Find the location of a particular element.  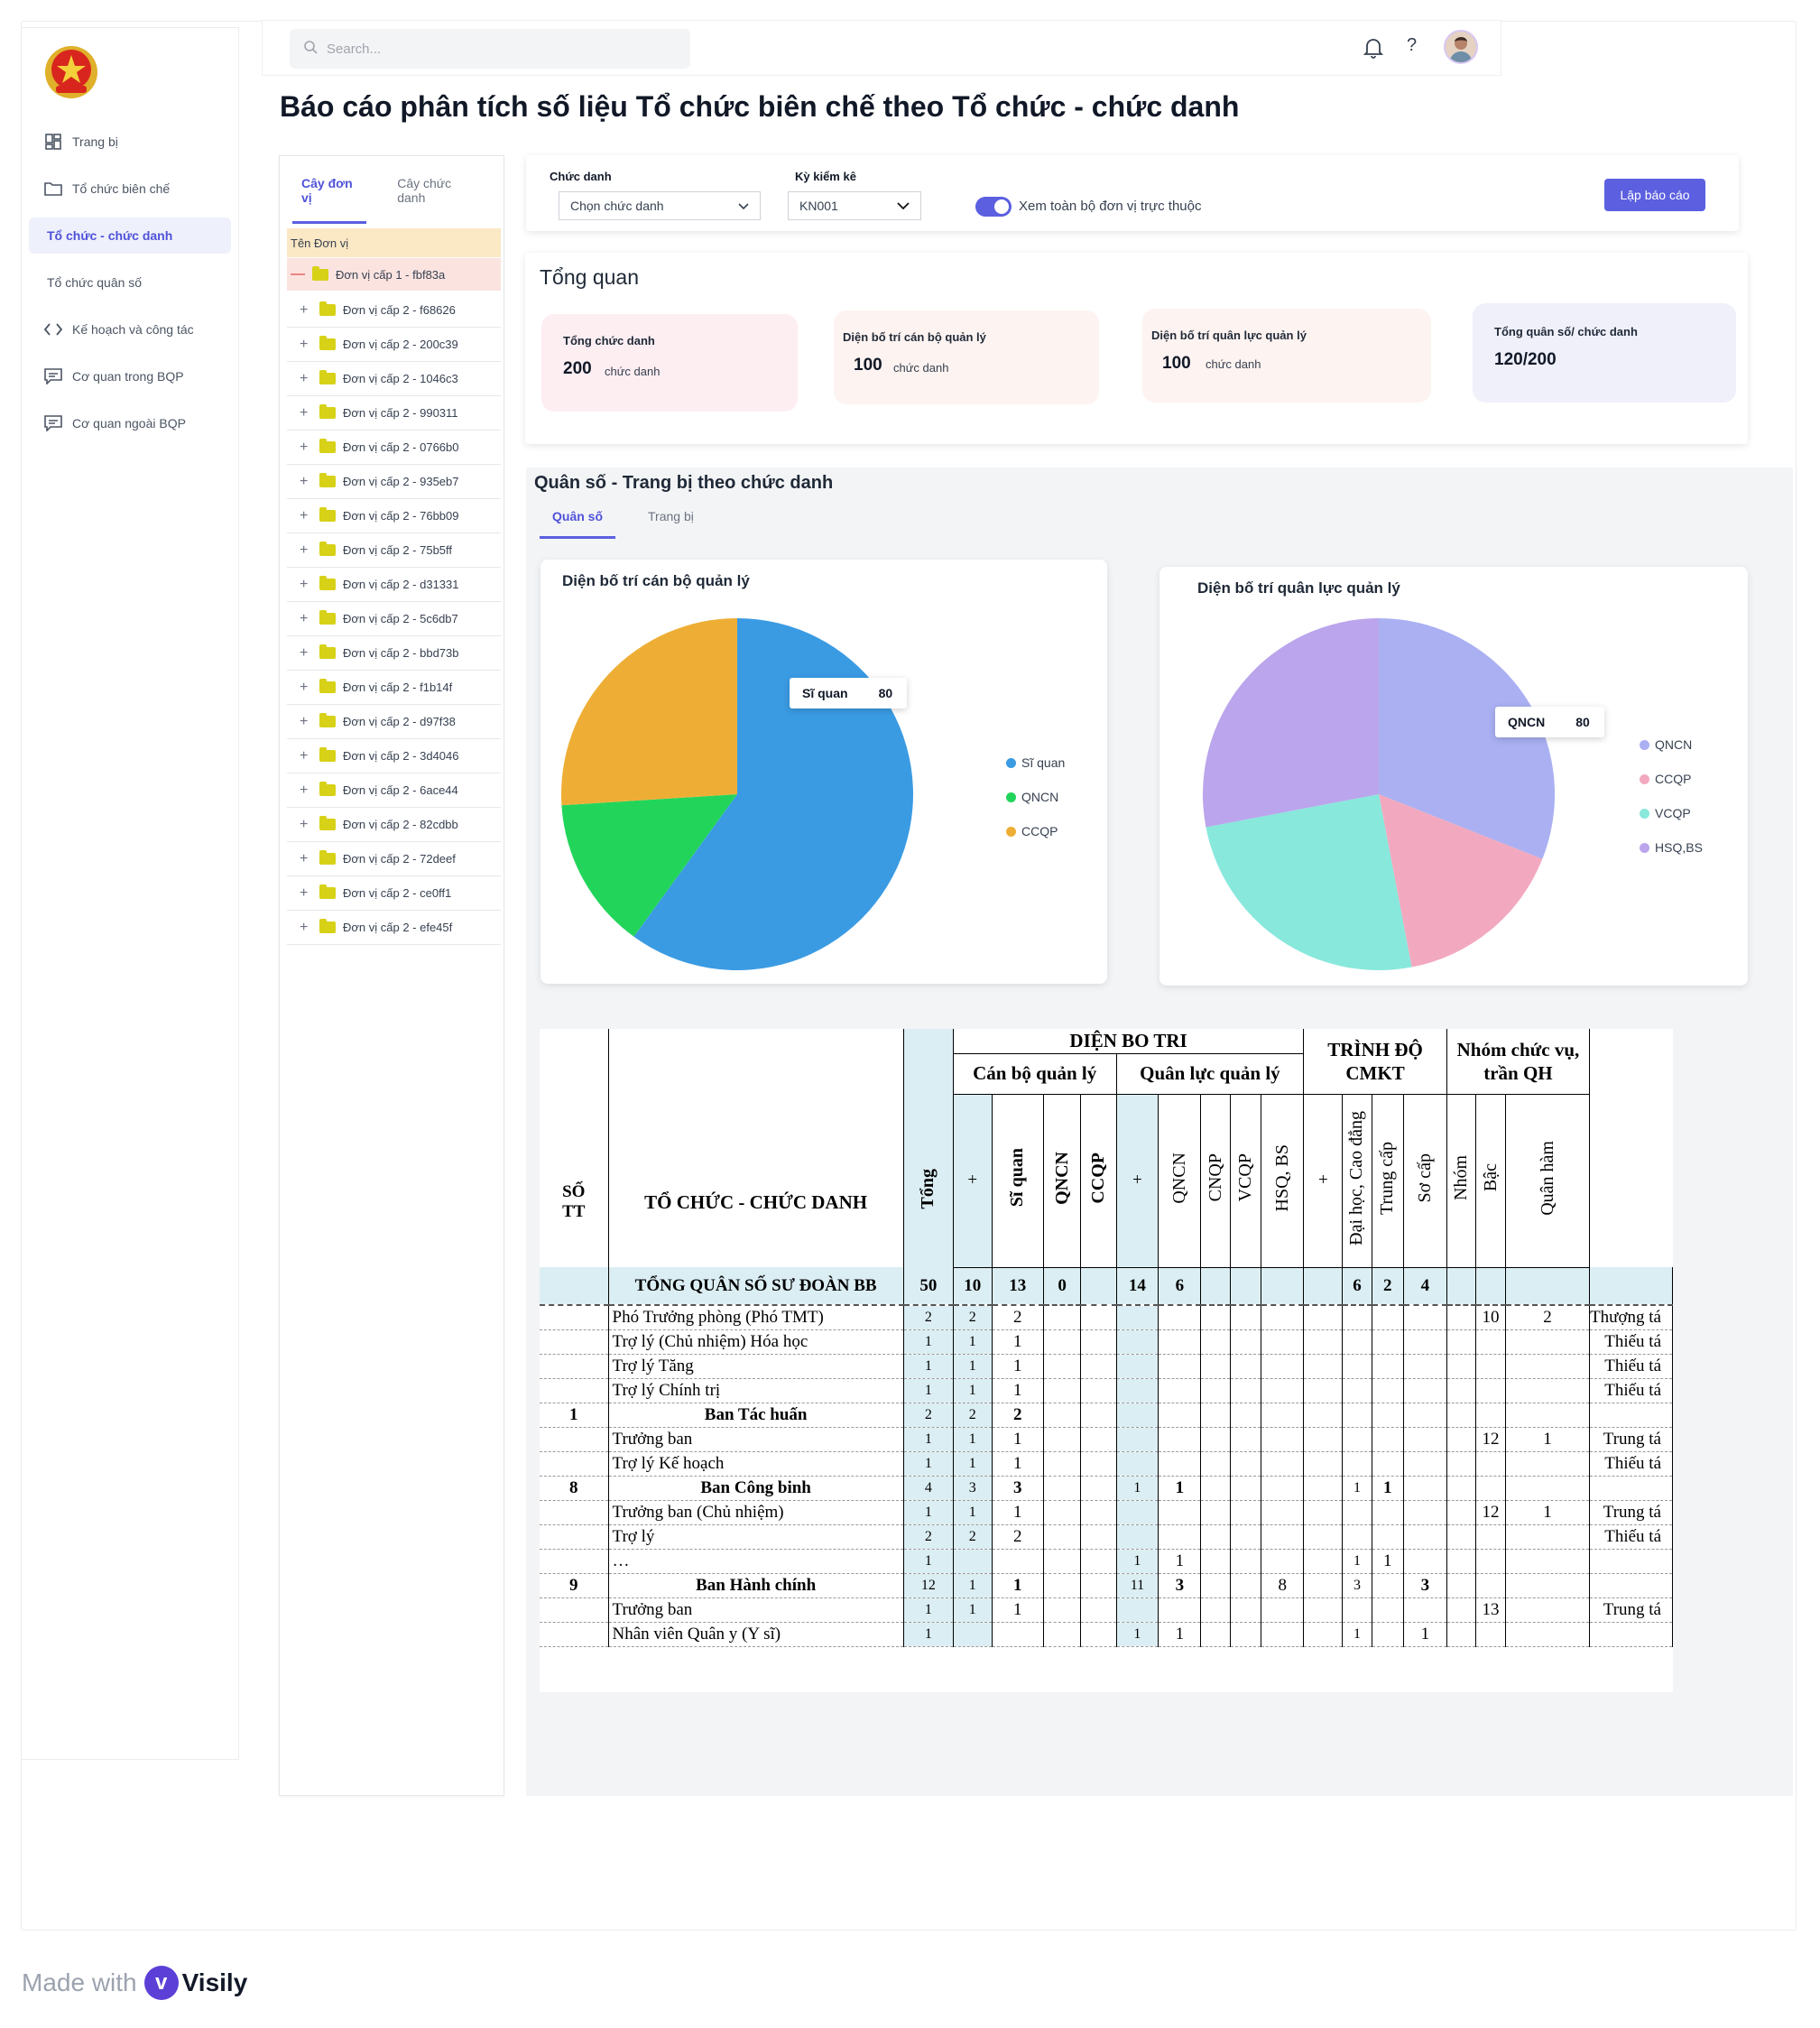

tree-node: + Đơn vị cấp 2 - d31331 is located at coordinates (394, 585).